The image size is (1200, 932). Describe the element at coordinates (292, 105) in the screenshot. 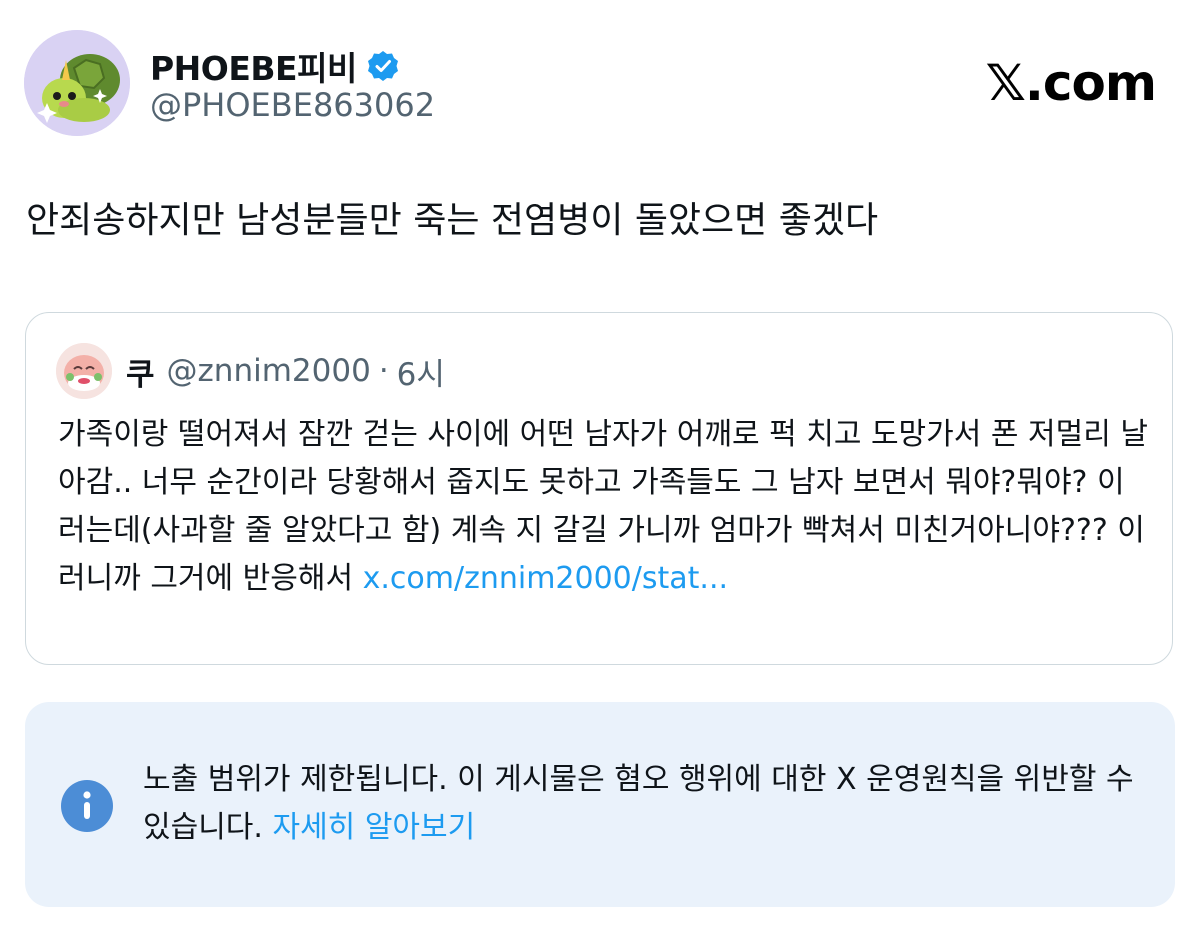

I see `author-handle: @PHOEBE863062` at that location.